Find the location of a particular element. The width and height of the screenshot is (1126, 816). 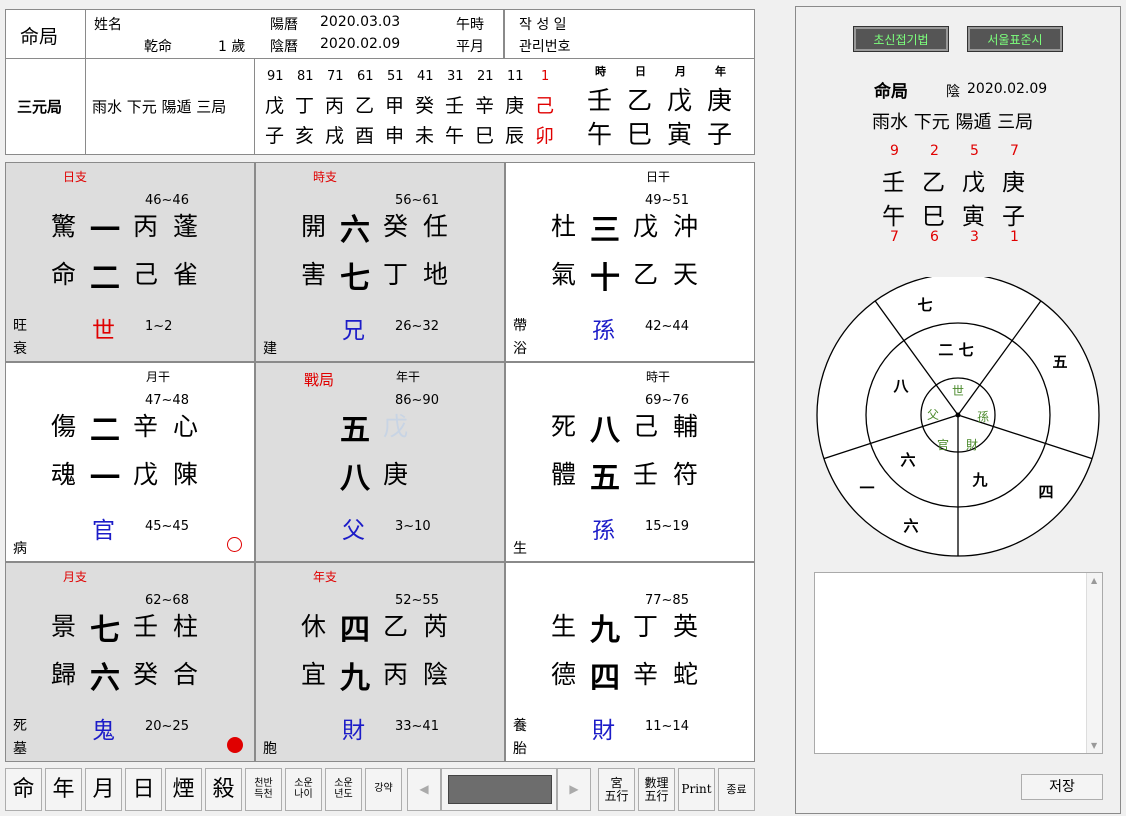

palace-char: 心 is located at coordinates (186, 426).